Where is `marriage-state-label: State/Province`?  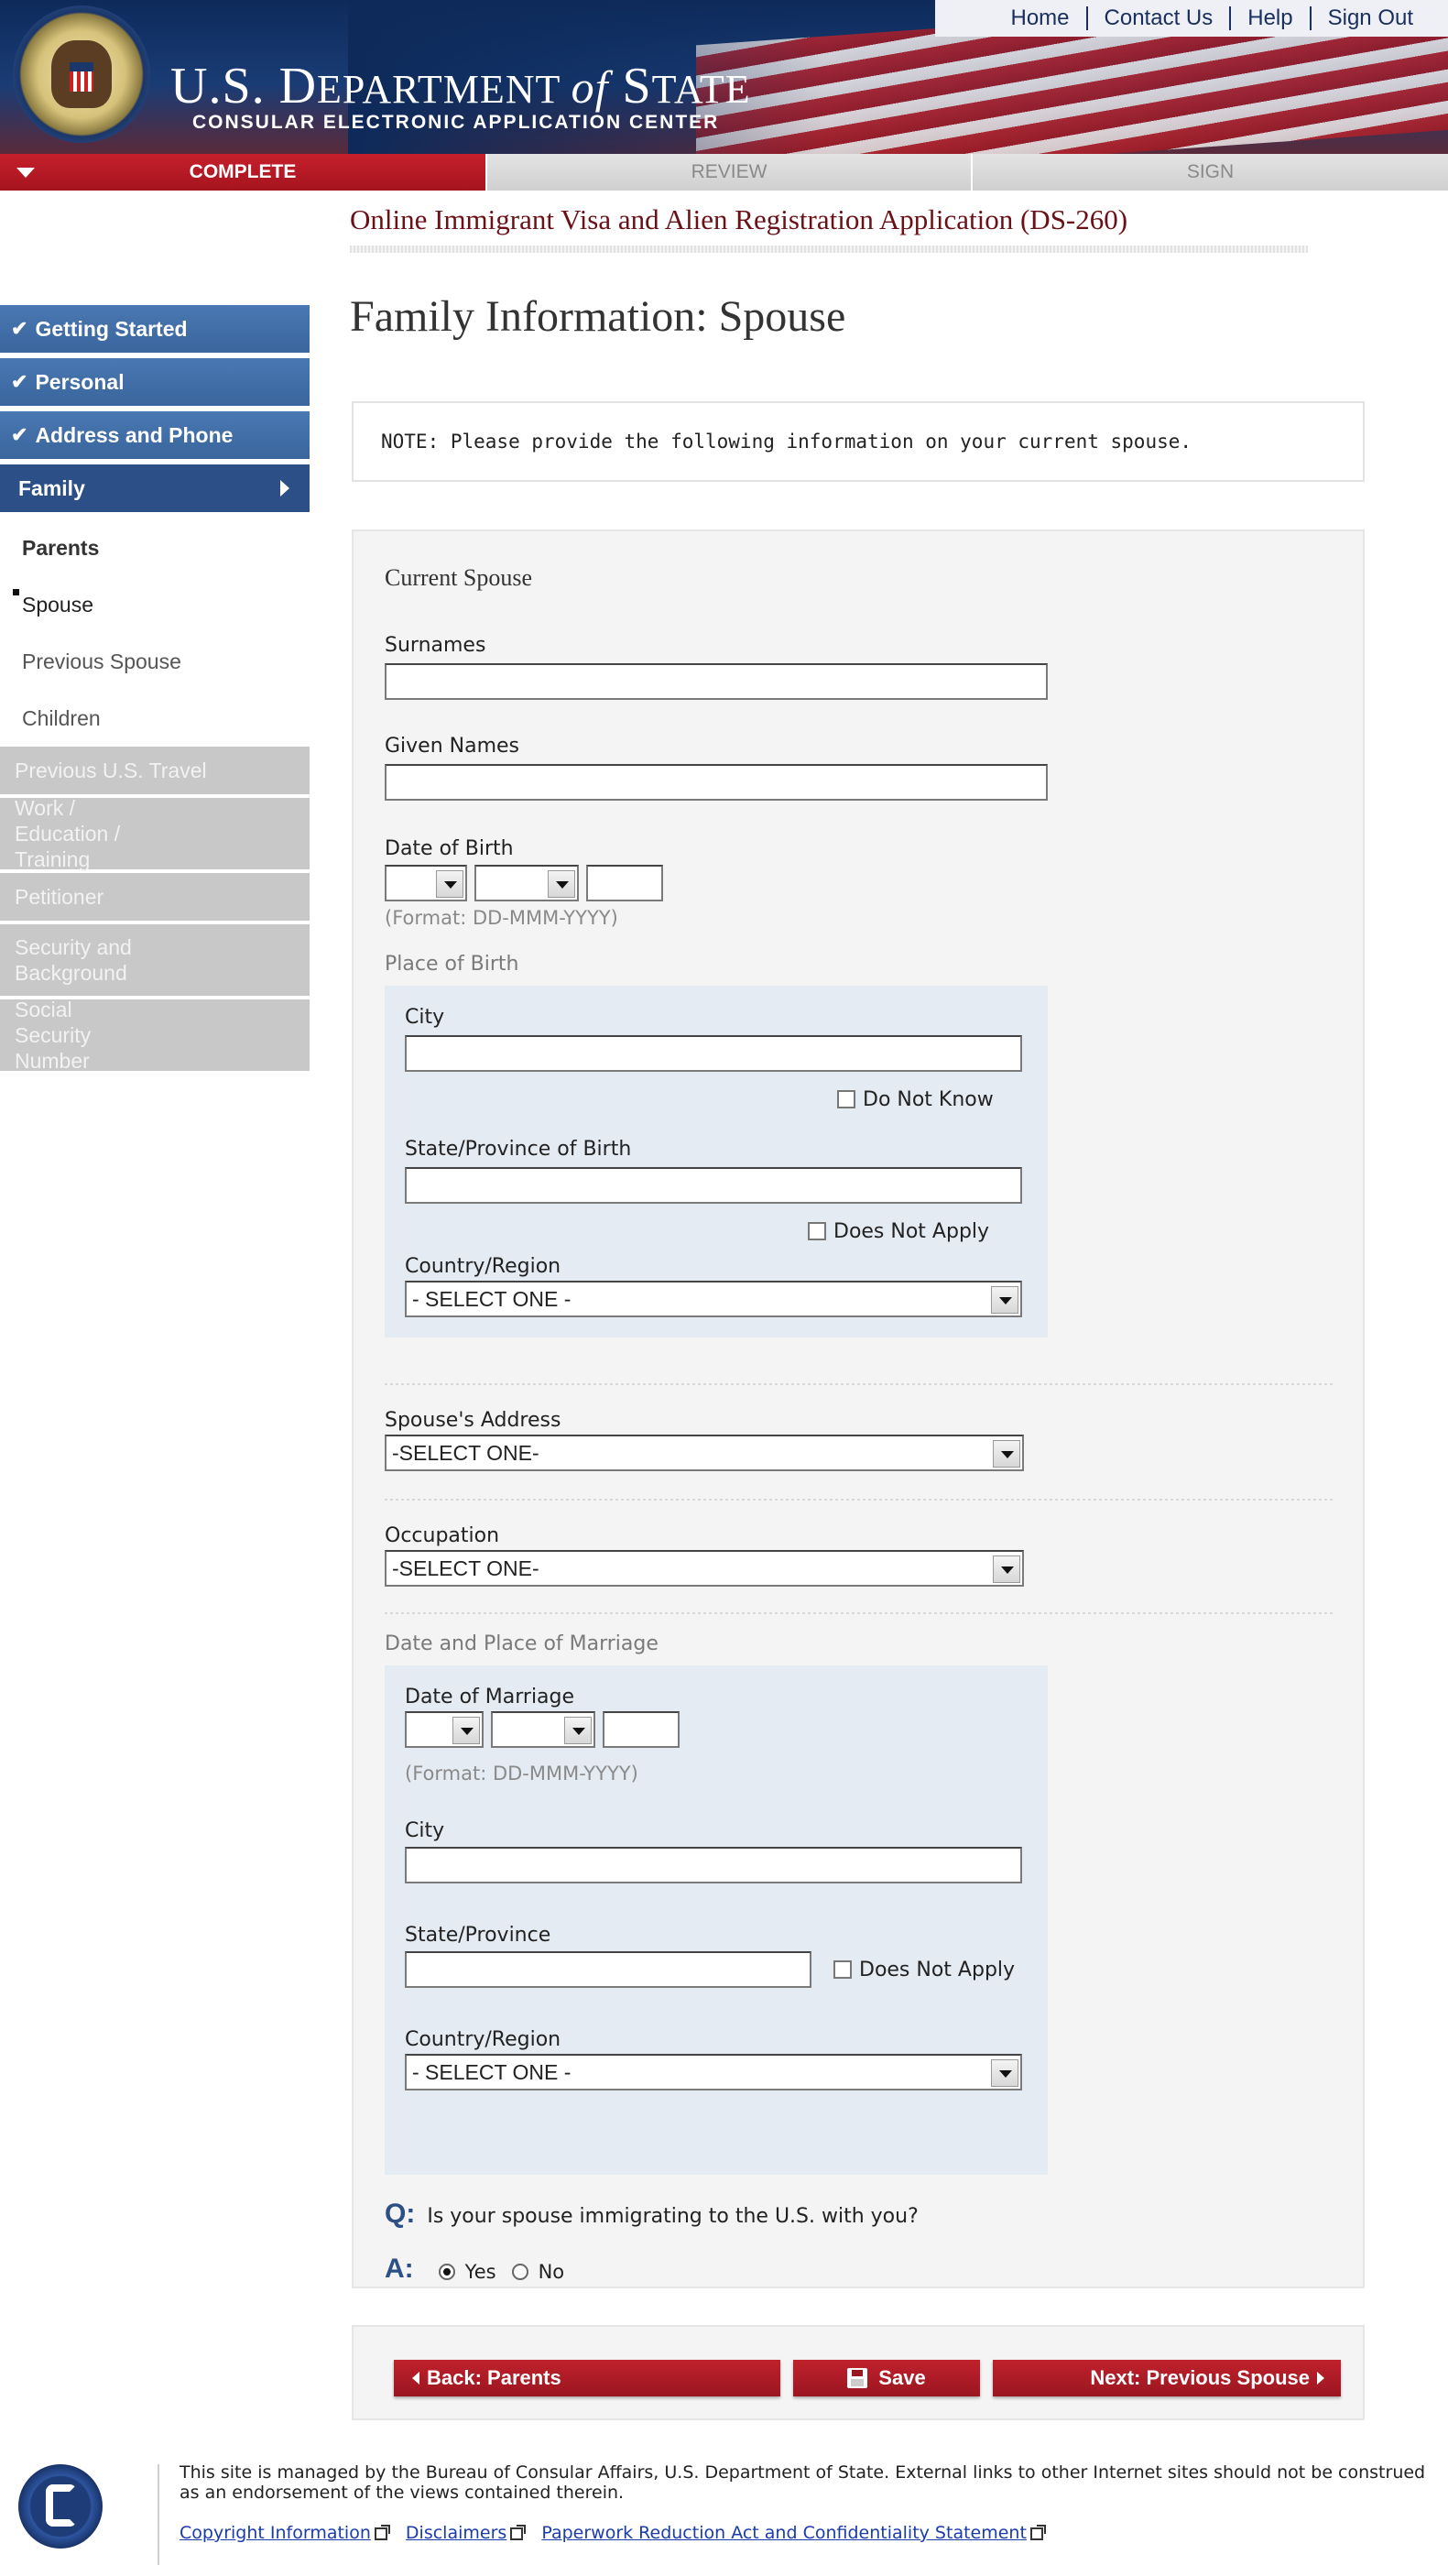 marriage-state-label: State/Province is located at coordinates (478, 1935).